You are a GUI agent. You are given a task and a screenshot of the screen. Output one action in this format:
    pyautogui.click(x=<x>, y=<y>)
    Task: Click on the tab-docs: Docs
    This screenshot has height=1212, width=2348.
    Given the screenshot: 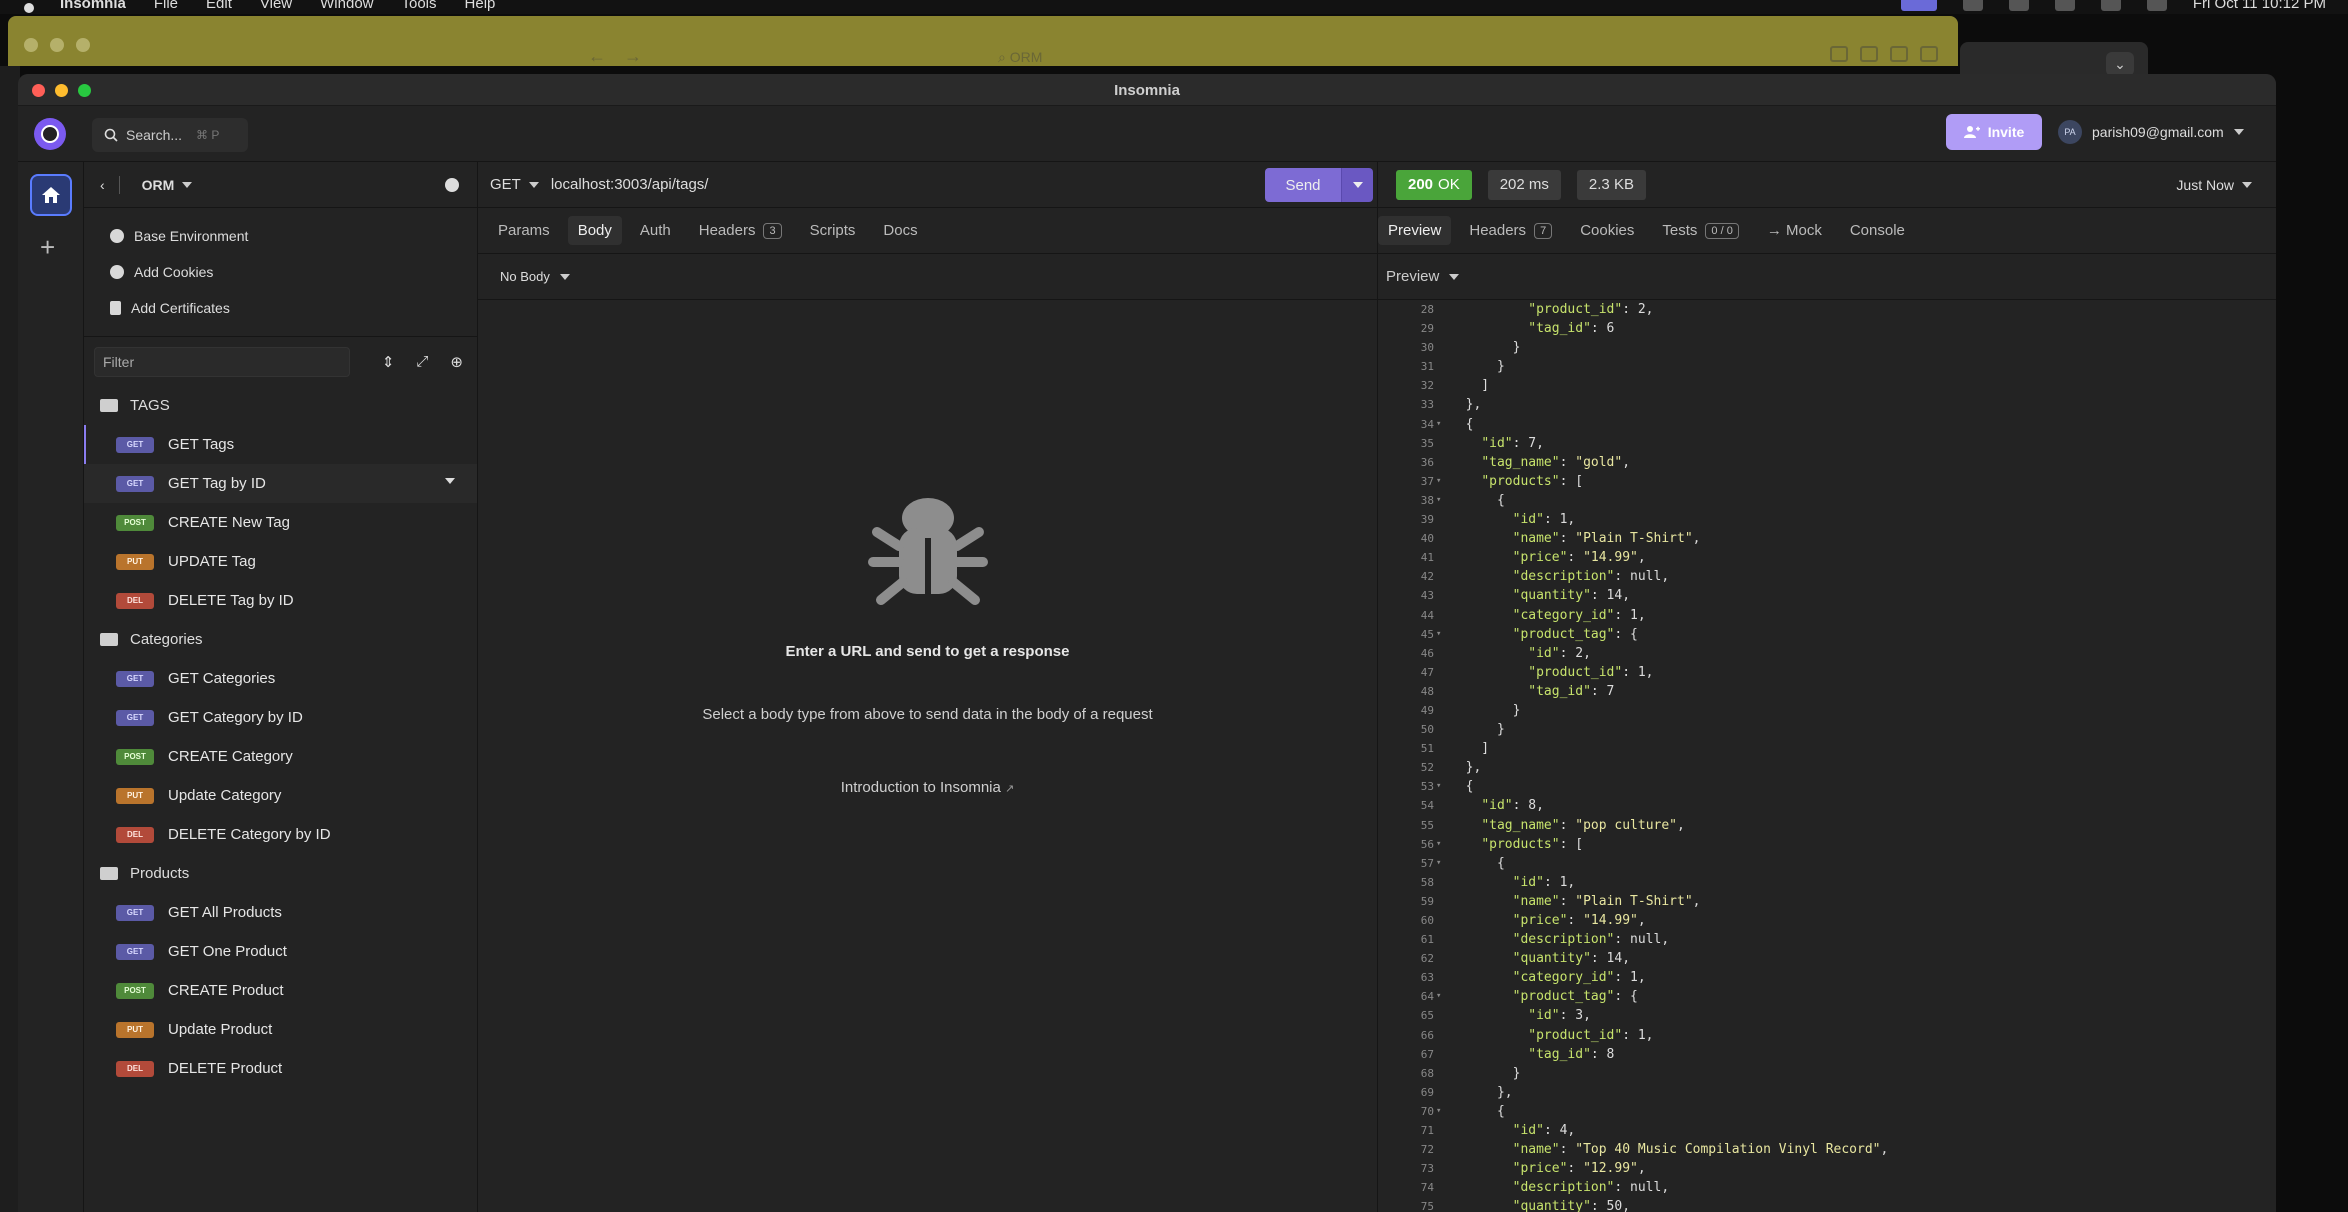 What is the action you would take?
    pyautogui.click(x=900, y=230)
    